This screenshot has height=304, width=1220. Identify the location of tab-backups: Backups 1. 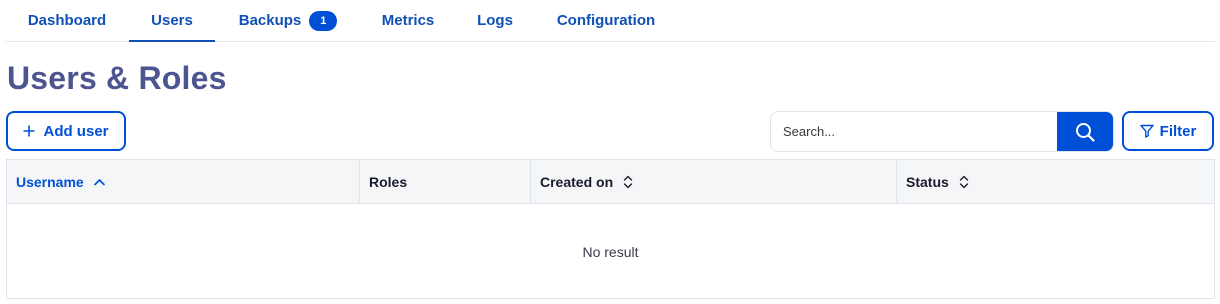
(288, 20).